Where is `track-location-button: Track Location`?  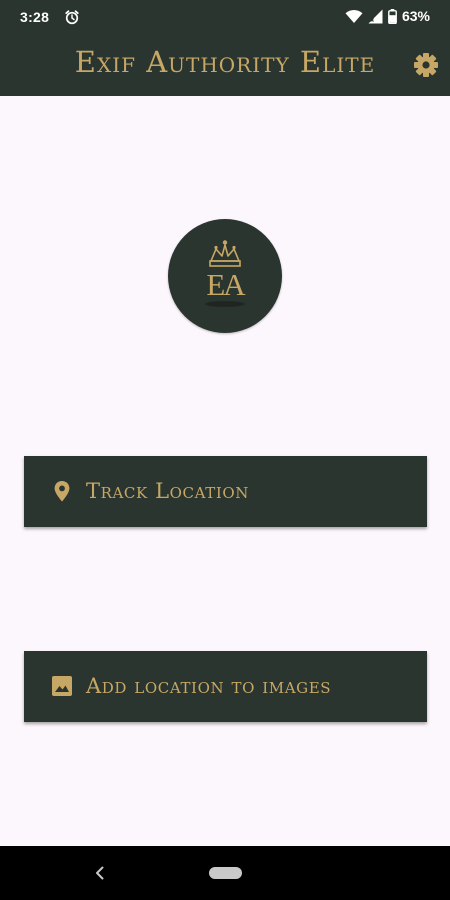
track-location-button: Track Location is located at coordinates (225, 491).